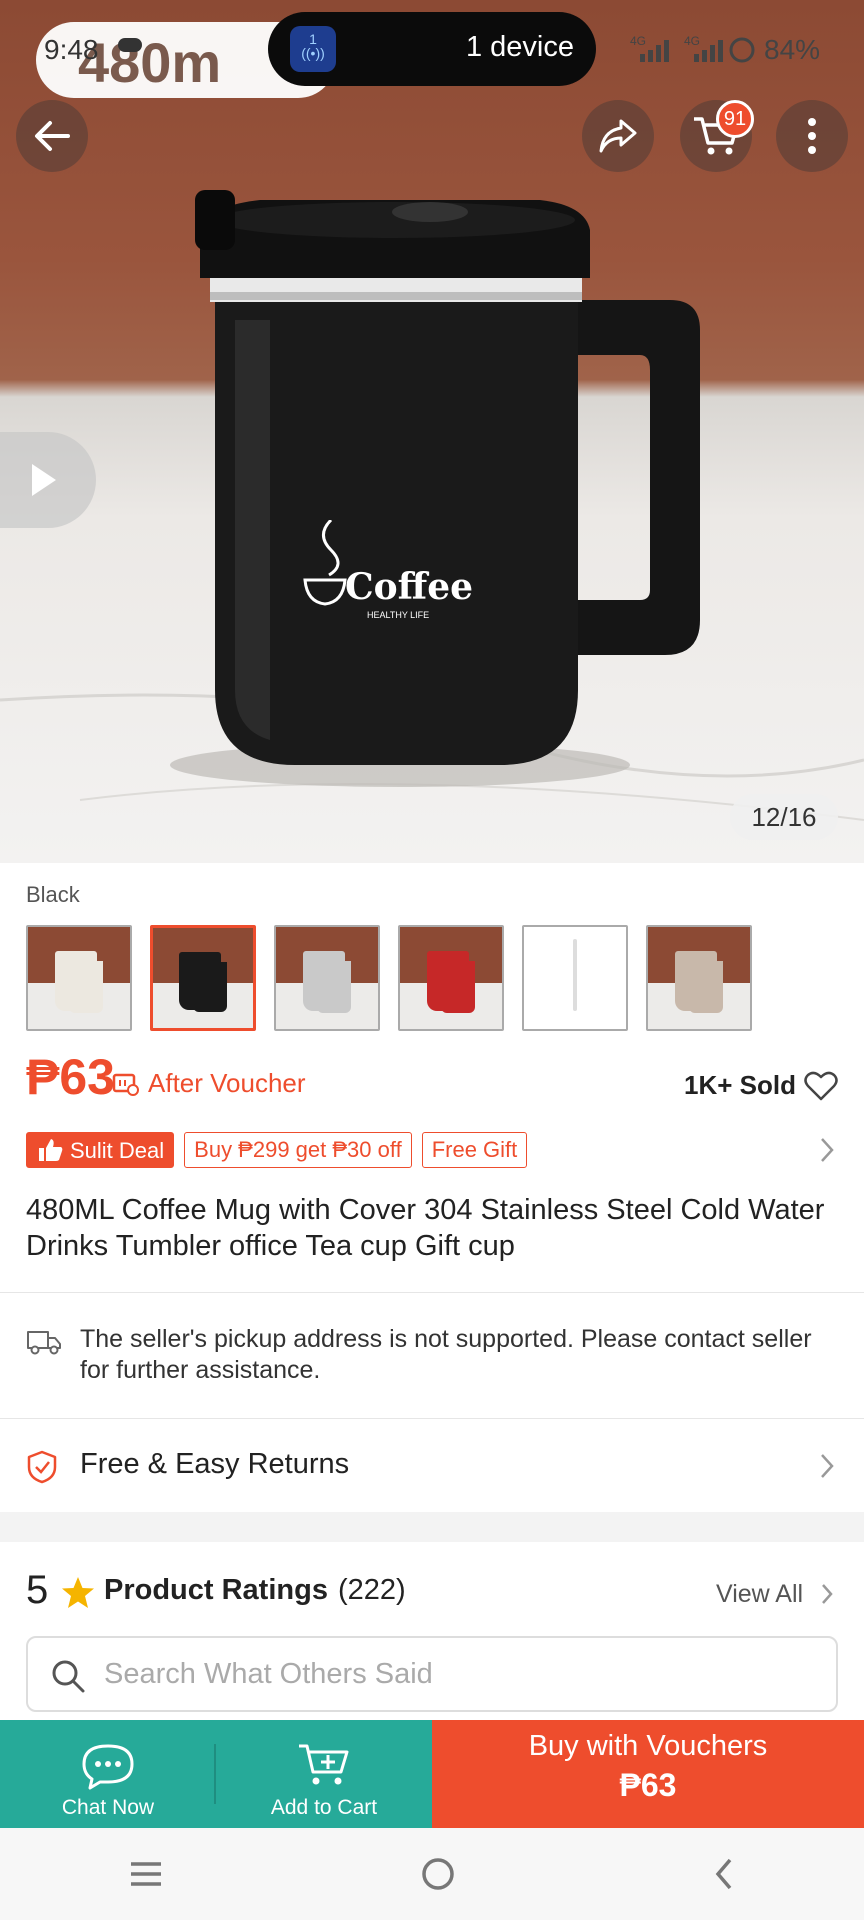 The height and width of the screenshot is (1920, 864). What do you see at coordinates (268, 1674) in the screenshot?
I see `search-placeholder: Search What Others Said` at bounding box center [268, 1674].